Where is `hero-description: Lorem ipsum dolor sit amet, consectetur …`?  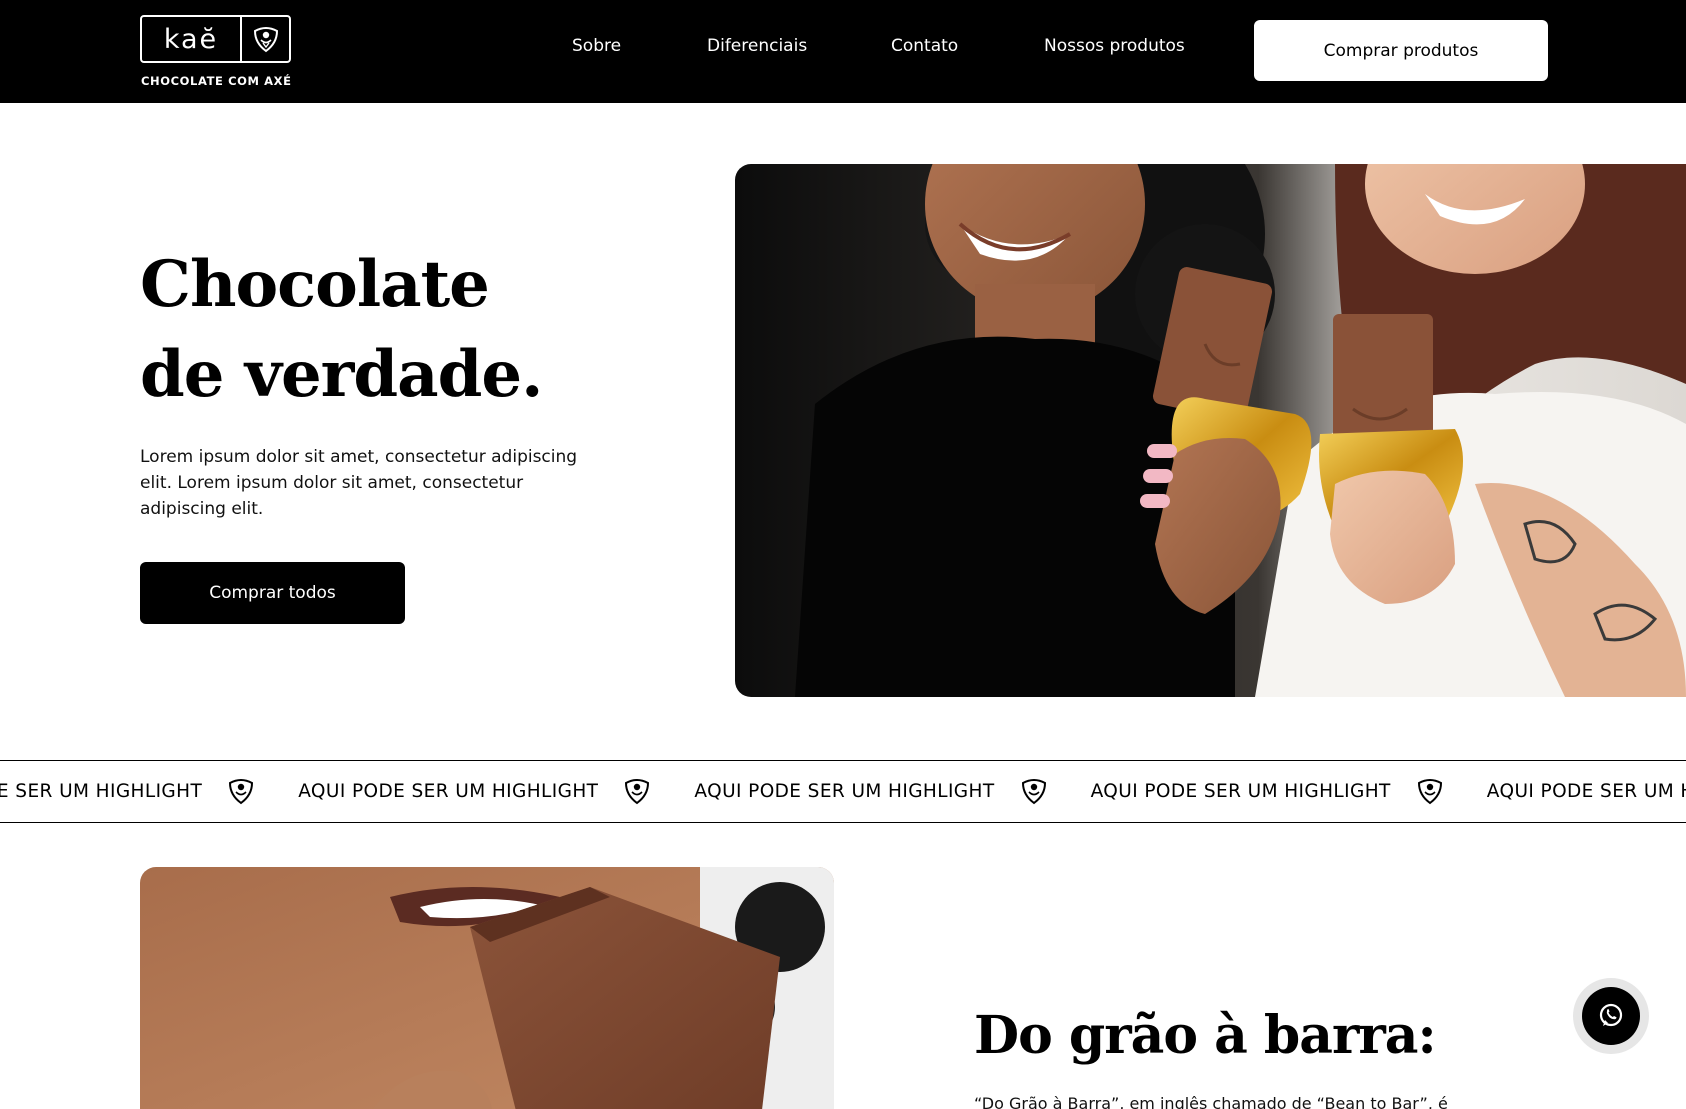
hero-description: Lorem ipsum dolor sit amet, consectetur … is located at coordinates (359, 483).